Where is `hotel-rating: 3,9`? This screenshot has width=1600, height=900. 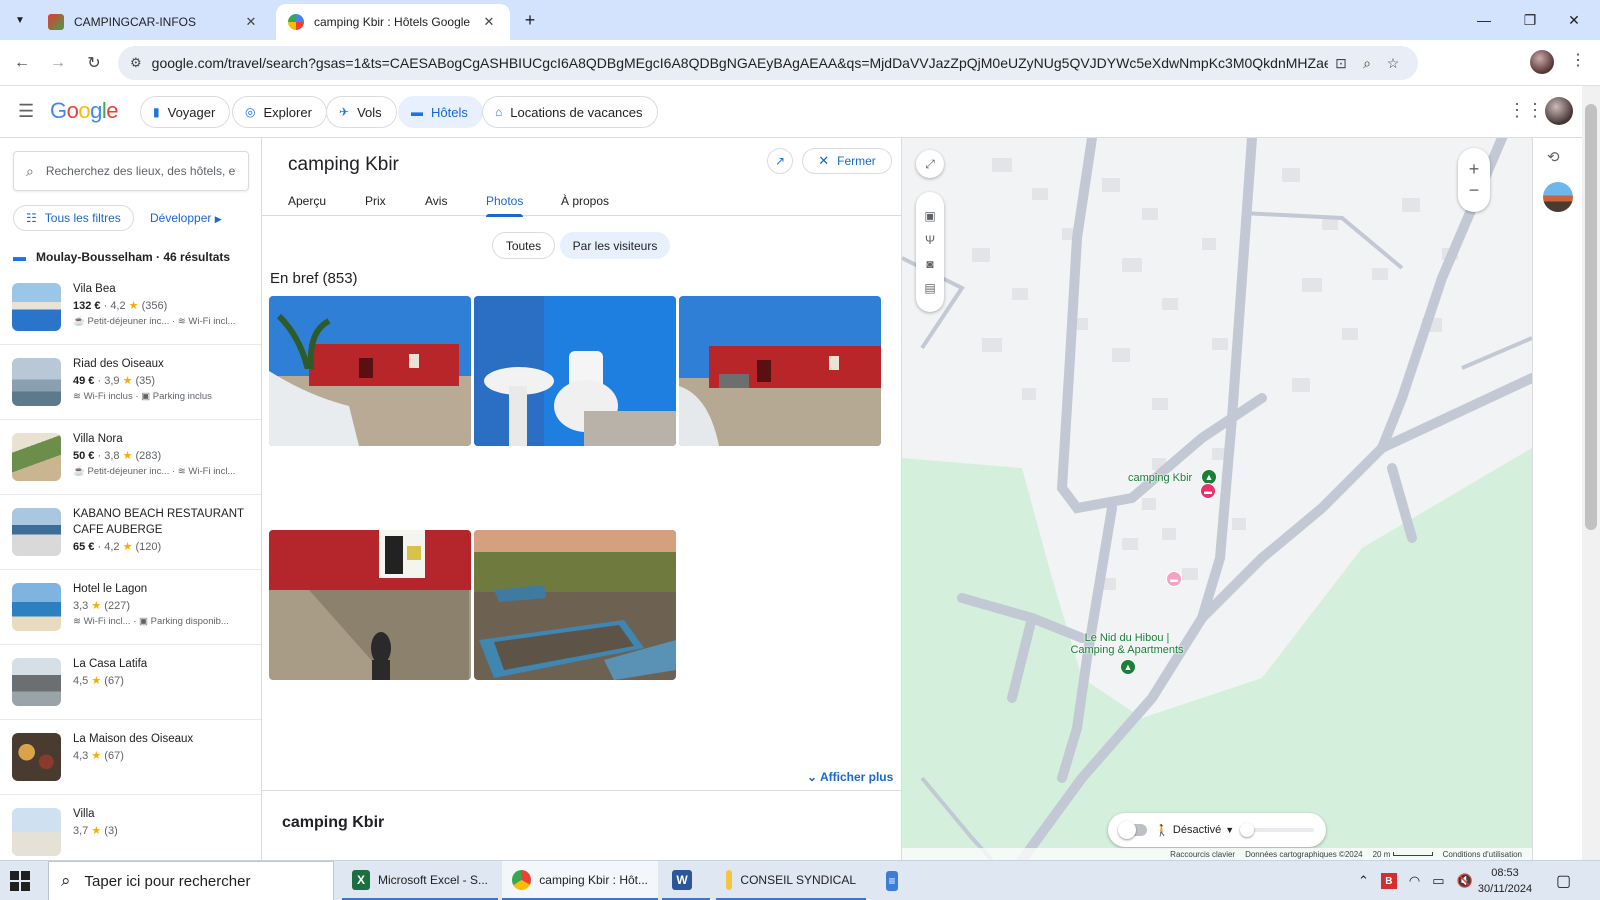
hotel-rating: 3,9 is located at coordinates (112, 381).